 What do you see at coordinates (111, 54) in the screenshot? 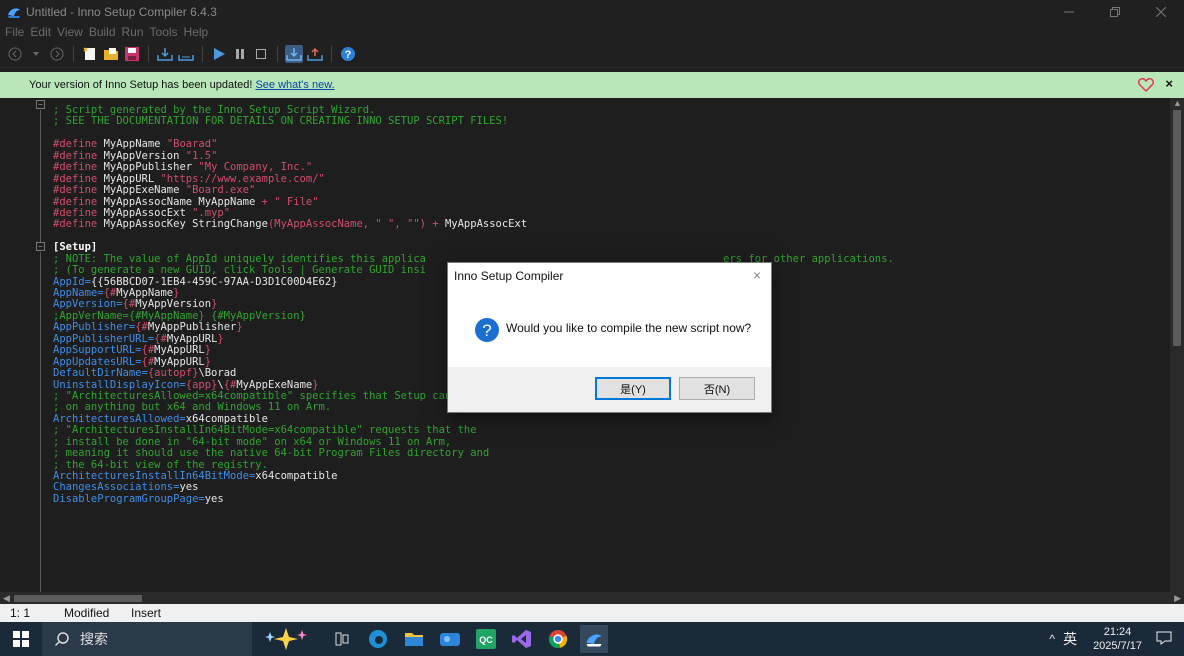
I see `open-button` at bounding box center [111, 54].